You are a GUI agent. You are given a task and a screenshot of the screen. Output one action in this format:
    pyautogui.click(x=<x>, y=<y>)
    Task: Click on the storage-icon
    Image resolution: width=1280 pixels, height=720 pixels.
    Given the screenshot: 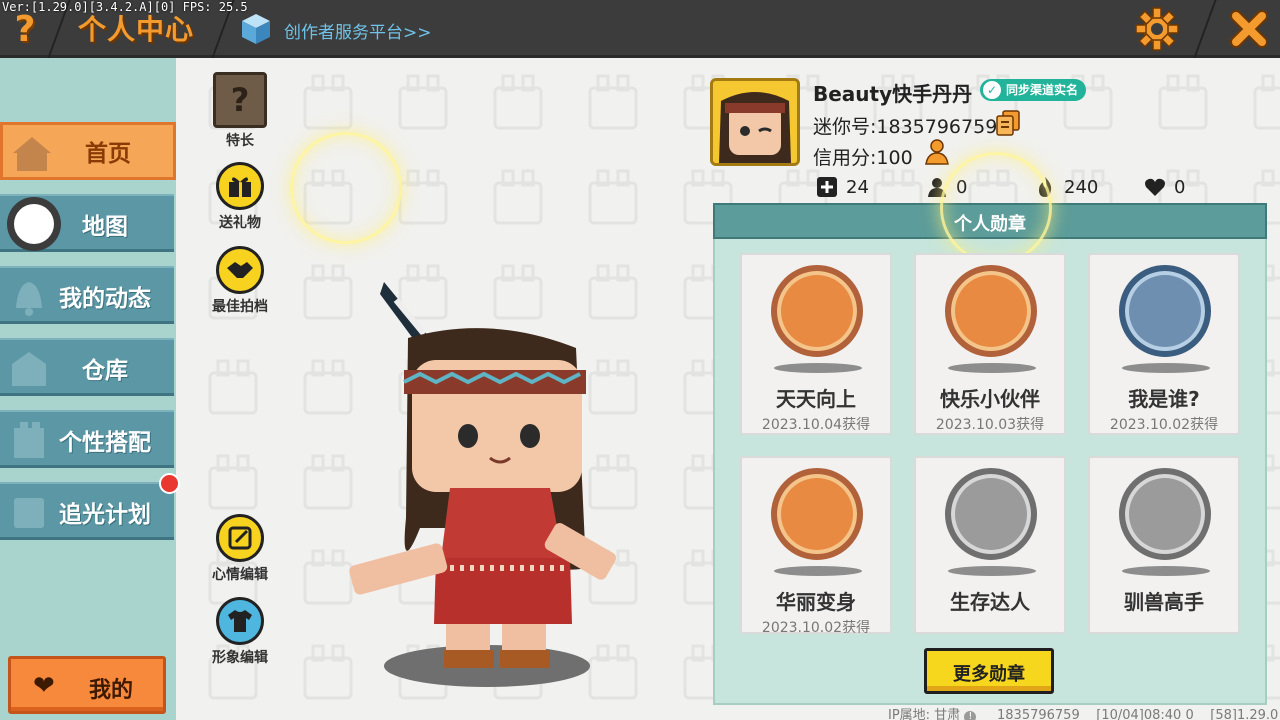 What is the action you would take?
    pyautogui.click(x=29, y=369)
    